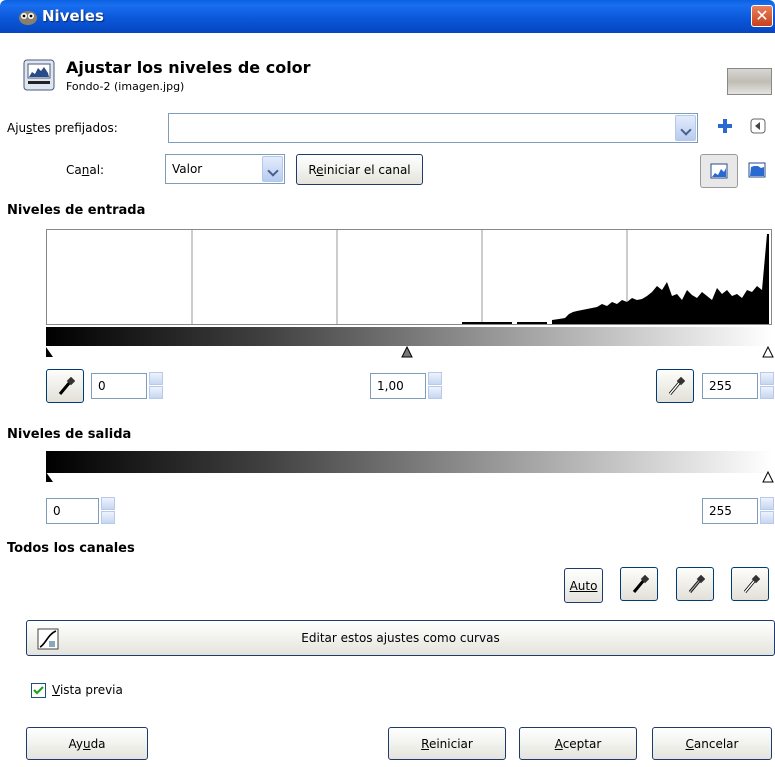 The image size is (775, 767). Describe the element at coordinates (119, 386) in the screenshot. I see `input-low-field: 0` at that location.